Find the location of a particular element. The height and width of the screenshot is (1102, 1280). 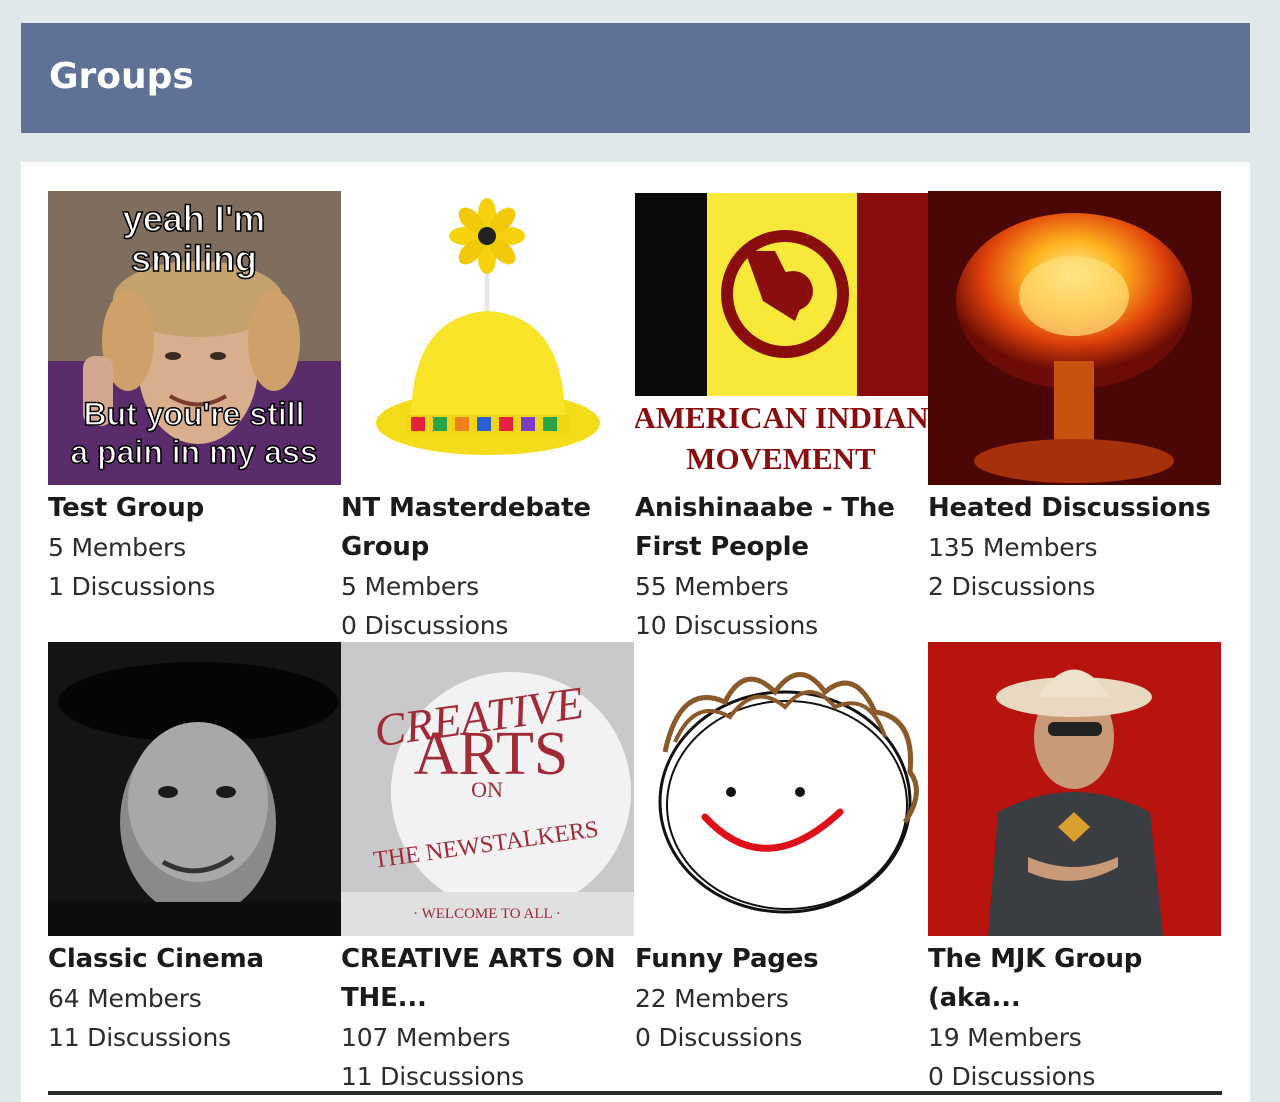

meme-text-bottom: But you're still is located at coordinates (194, 414).